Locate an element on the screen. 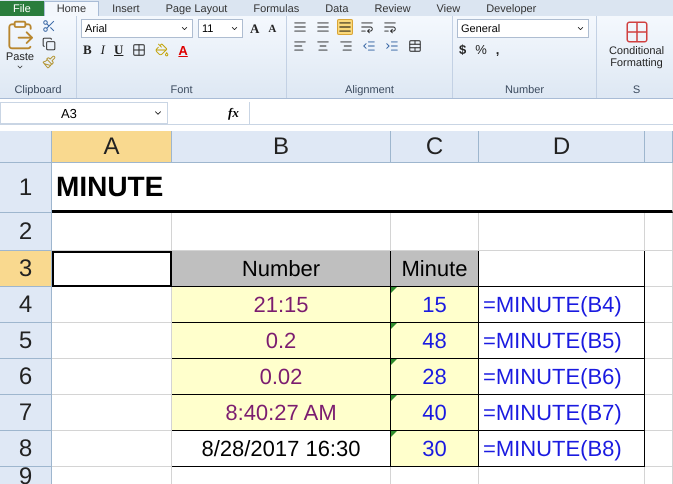 This screenshot has height=484, width=673. table-cell: 15 is located at coordinates (435, 305).